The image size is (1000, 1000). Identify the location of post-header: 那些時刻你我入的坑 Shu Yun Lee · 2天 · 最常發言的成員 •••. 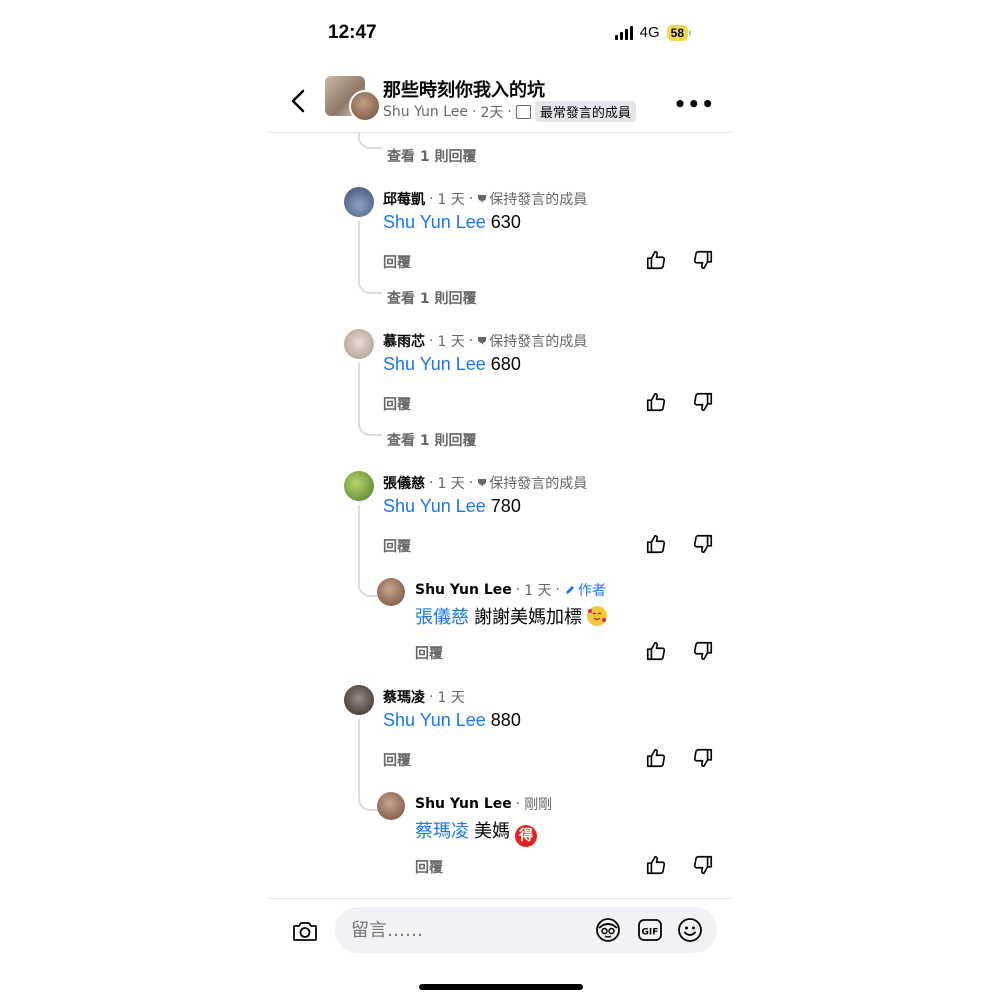
(500, 101).